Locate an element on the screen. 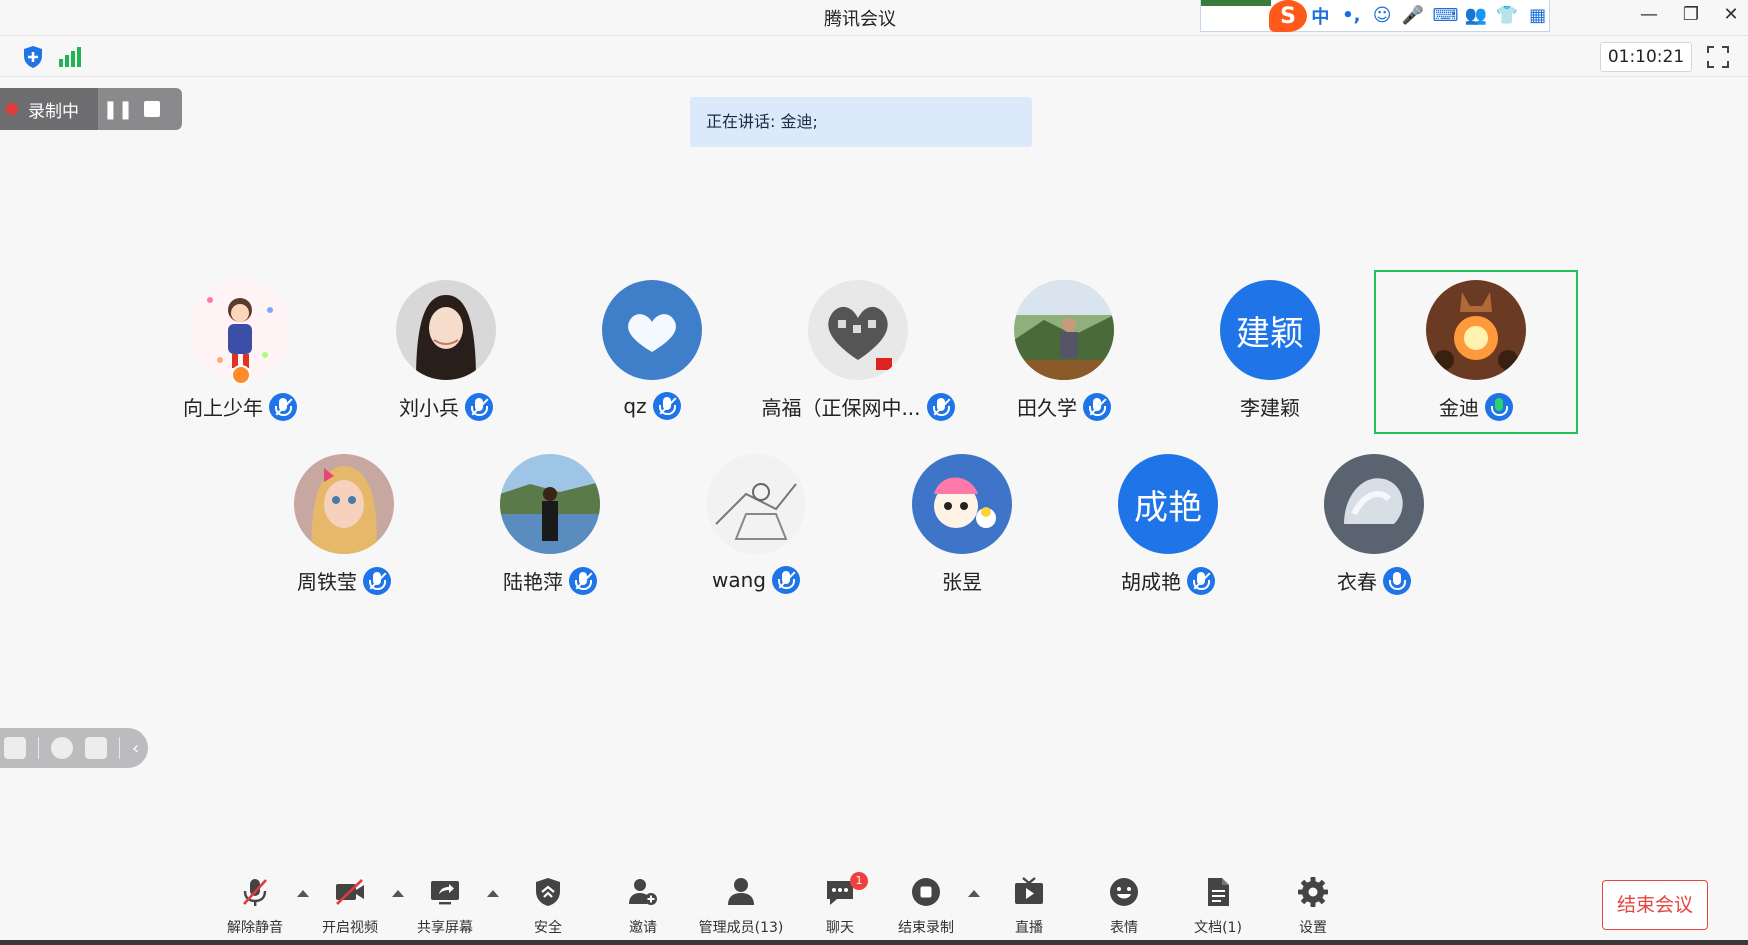 This screenshot has width=1748, height=945. recording-status: 录制中 is located at coordinates (49, 109).